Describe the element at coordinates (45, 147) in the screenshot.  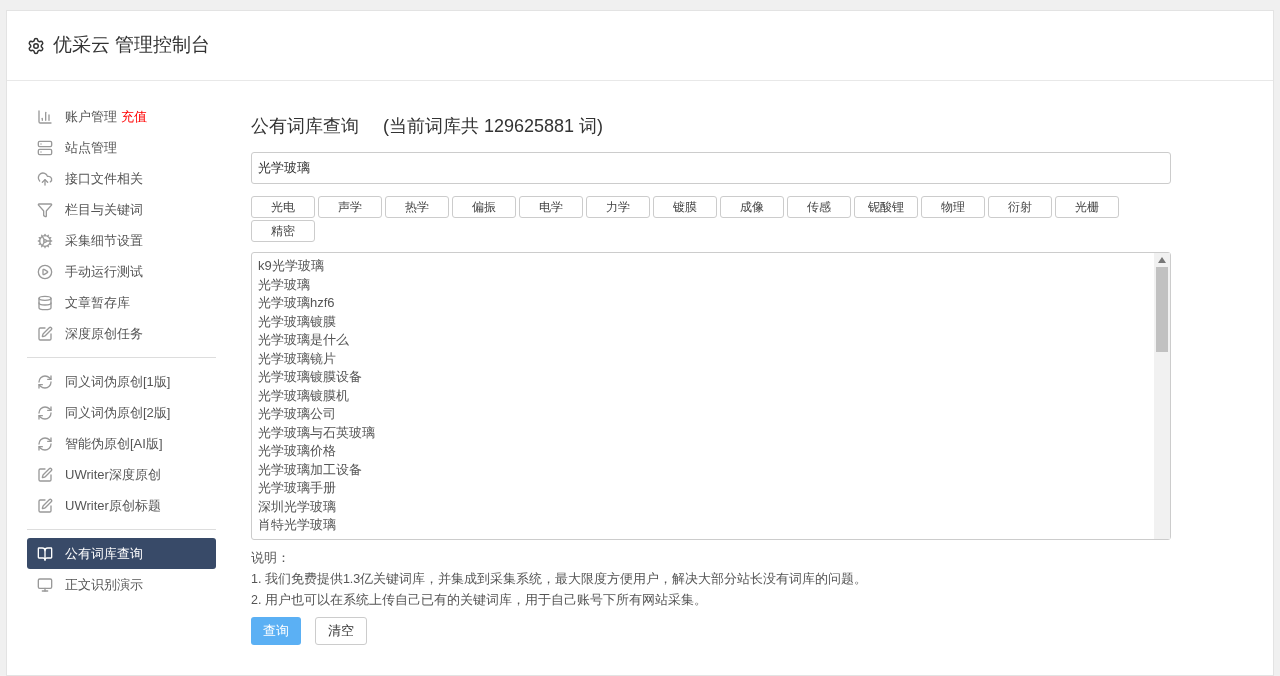
I see `server-icon` at that location.